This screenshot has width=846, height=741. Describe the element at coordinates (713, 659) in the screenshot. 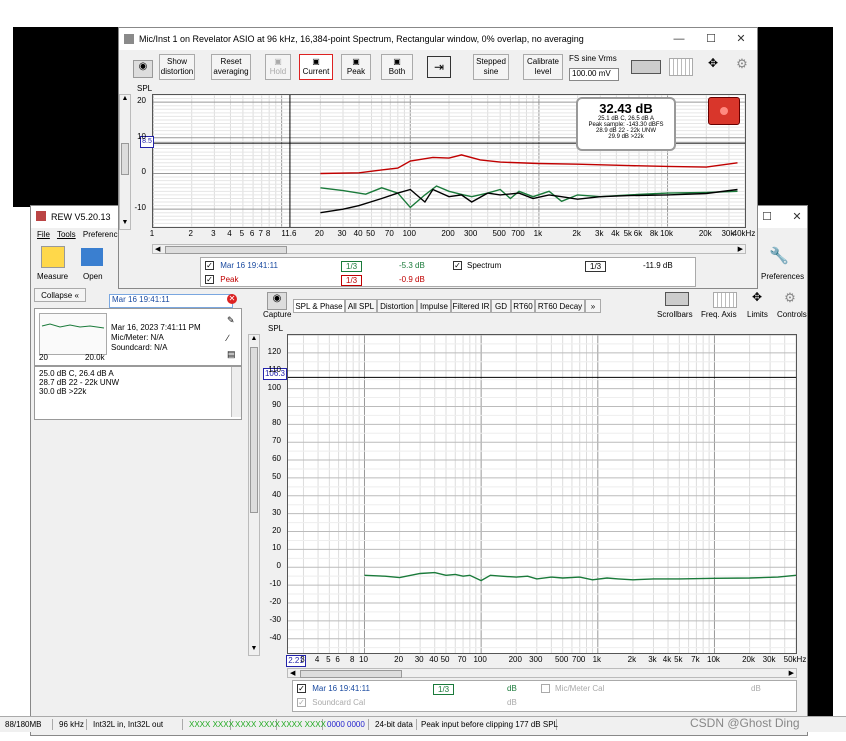

I see `main-x-tick-label: 10k` at that location.